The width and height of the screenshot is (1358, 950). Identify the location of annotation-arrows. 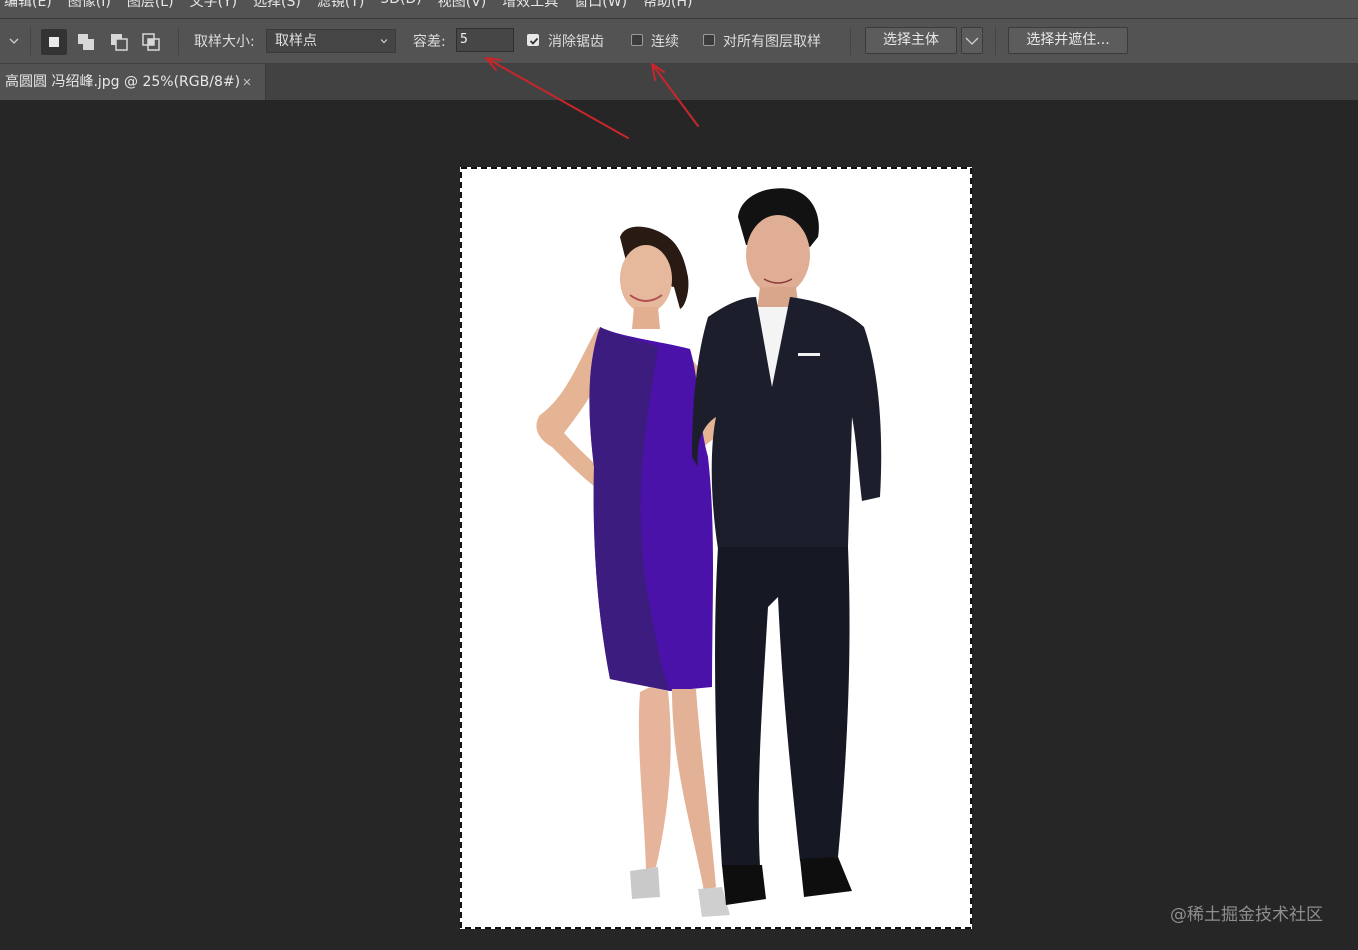
(592, 98).